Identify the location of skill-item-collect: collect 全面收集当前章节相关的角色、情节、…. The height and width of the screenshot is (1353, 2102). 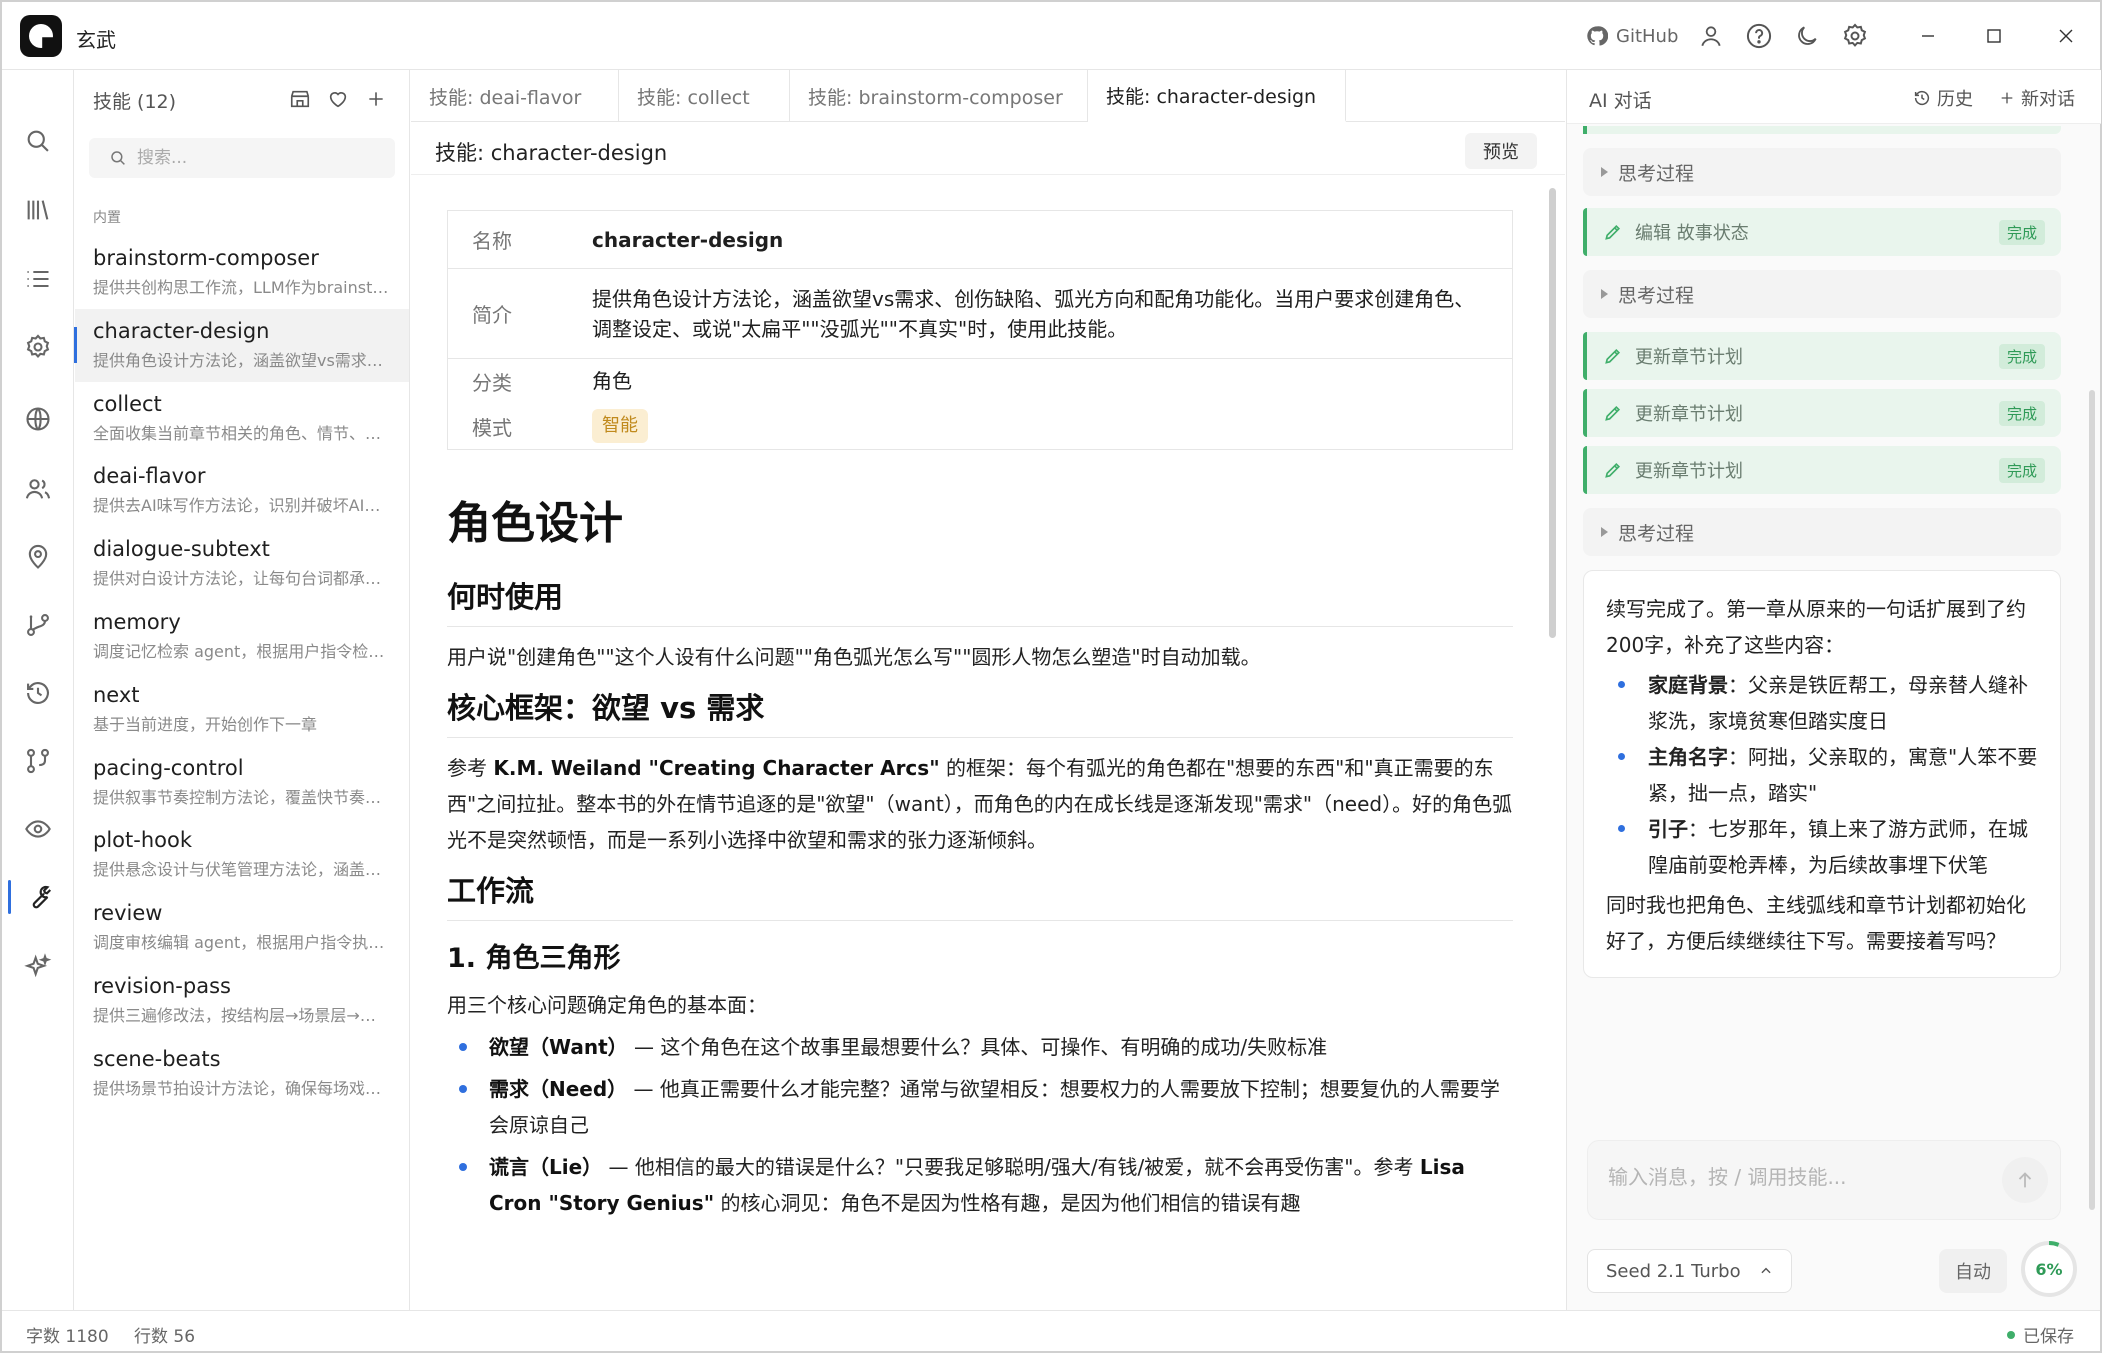
(242, 418).